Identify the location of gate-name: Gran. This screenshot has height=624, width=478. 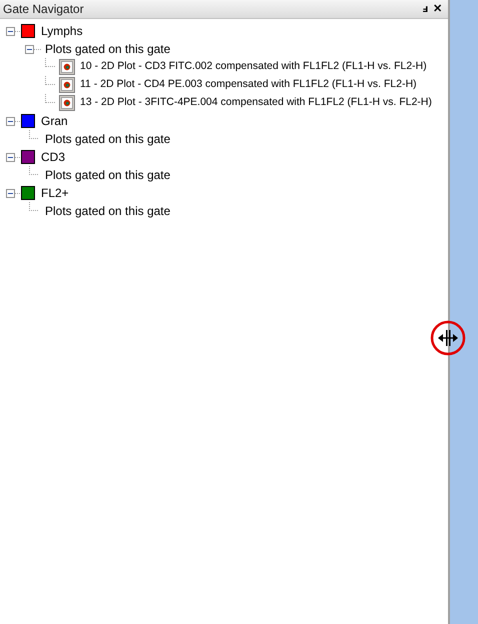
(54, 121).